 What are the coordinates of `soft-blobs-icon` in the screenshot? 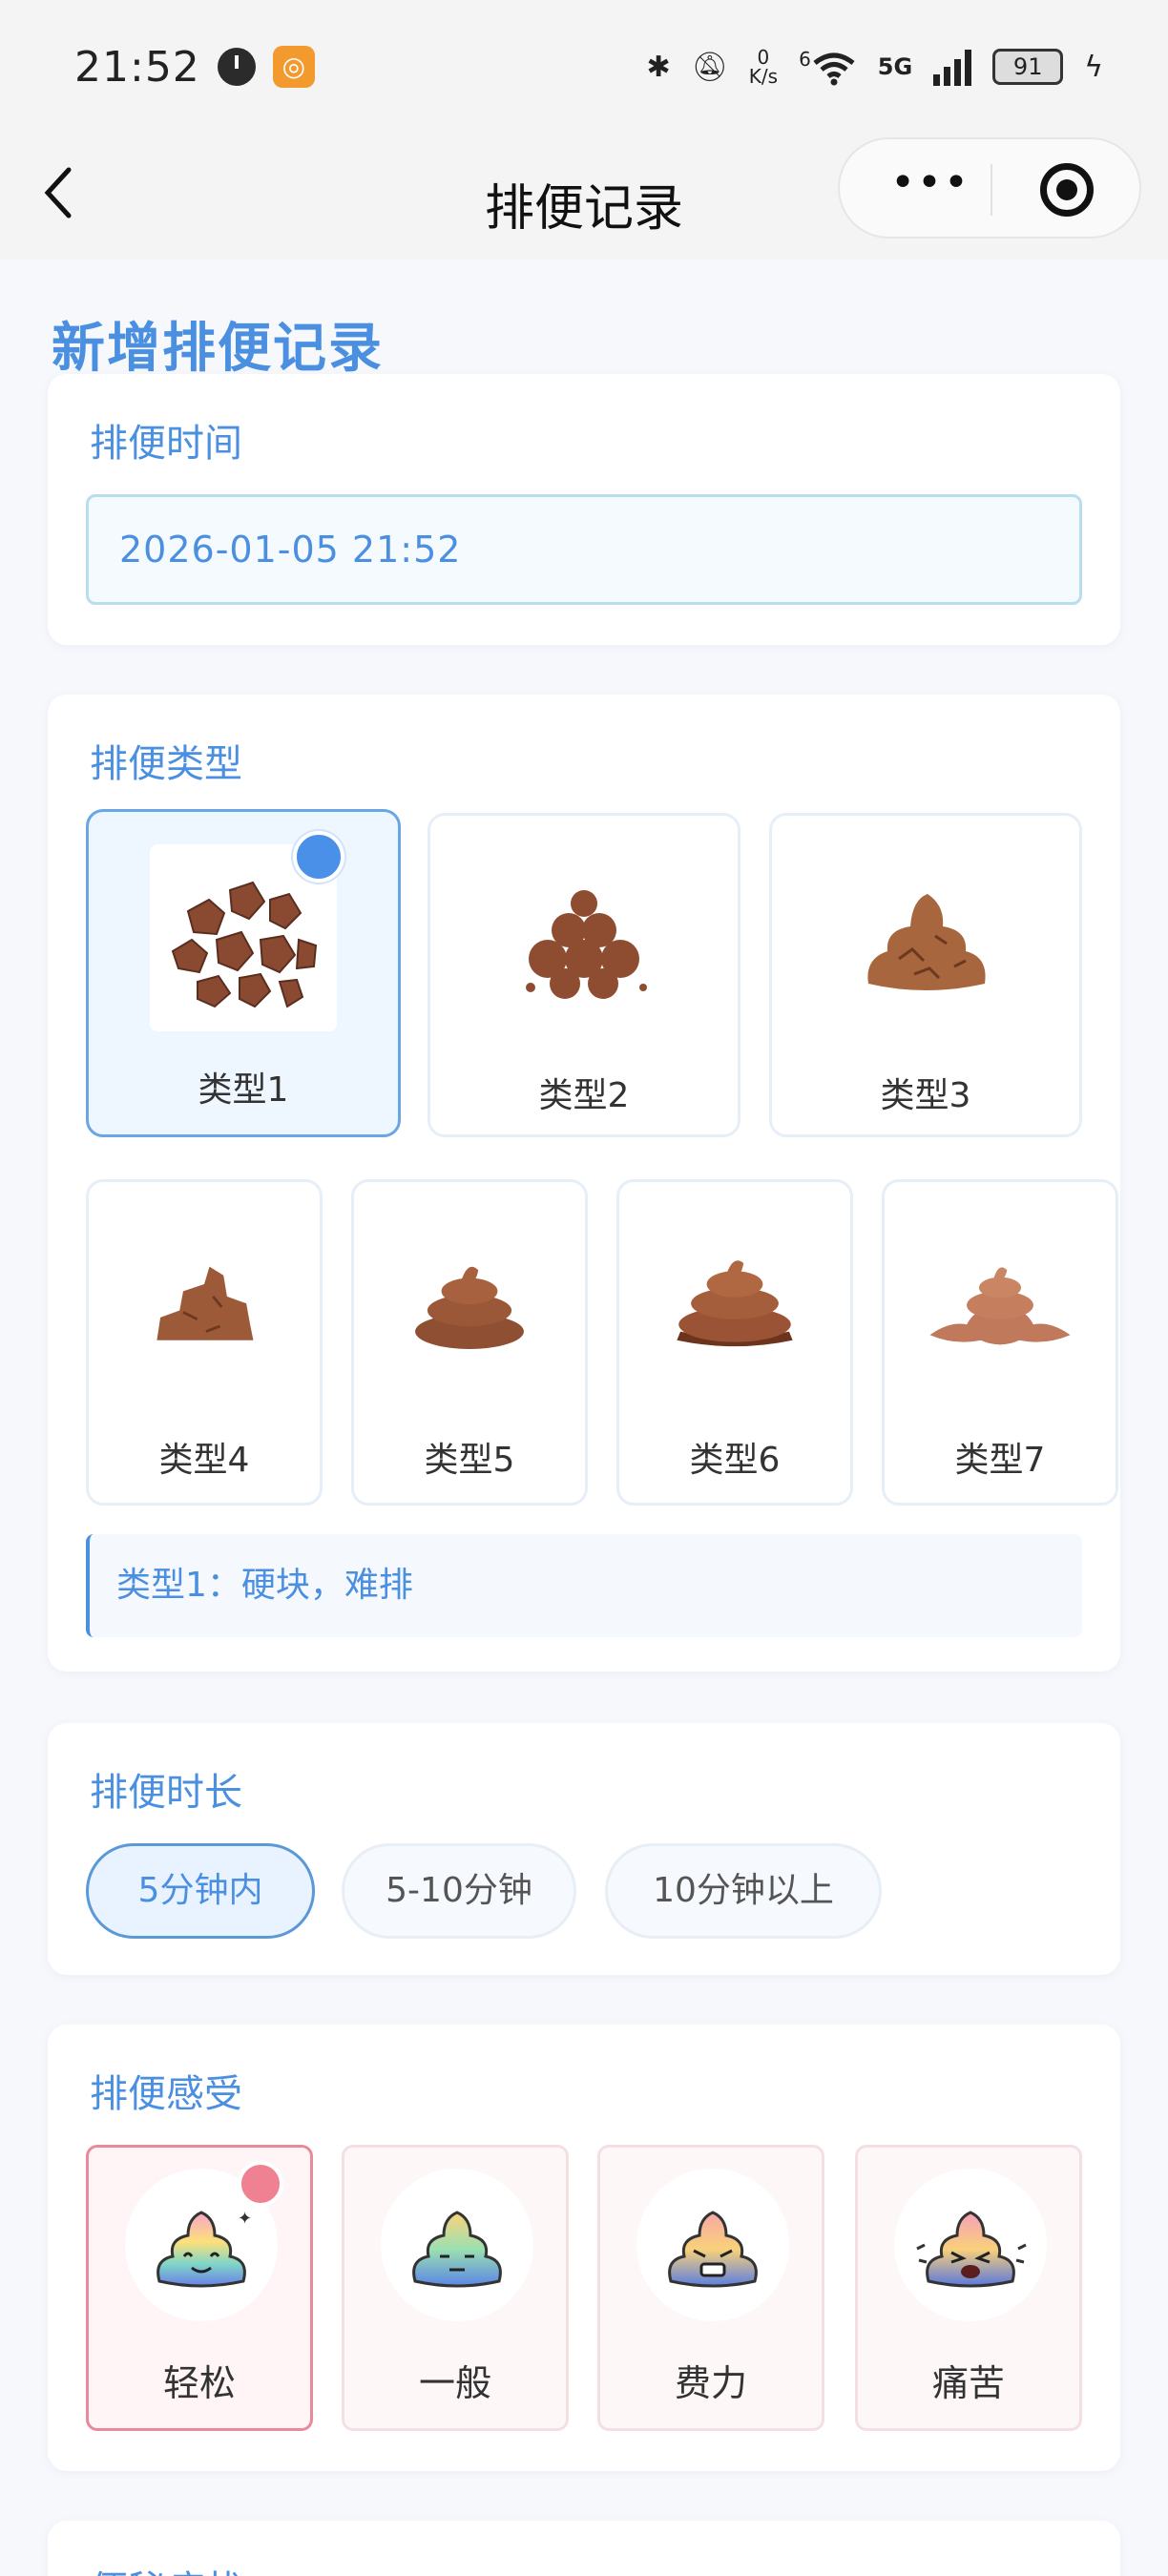 It's located at (469, 1295).